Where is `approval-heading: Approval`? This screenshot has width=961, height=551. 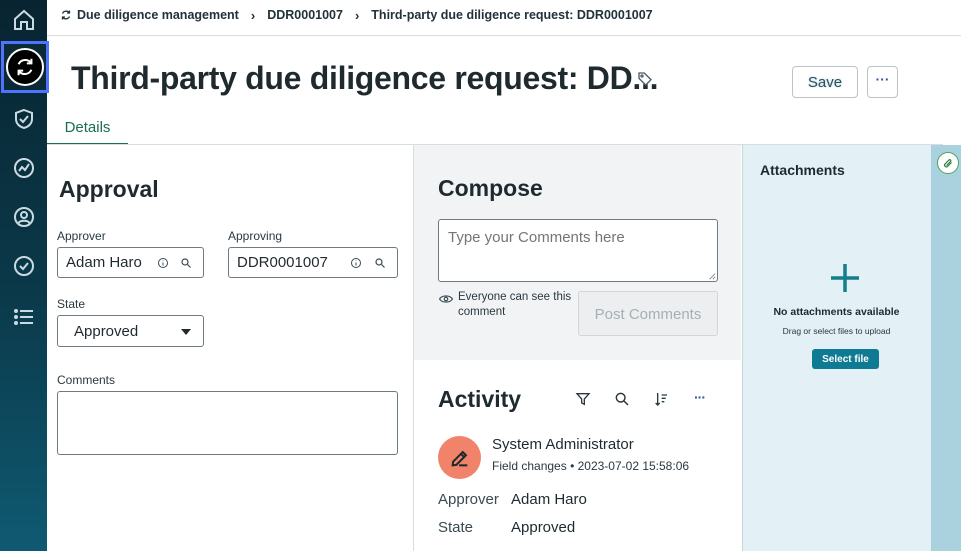 approval-heading: Approval is located at coordinates (109, 189).